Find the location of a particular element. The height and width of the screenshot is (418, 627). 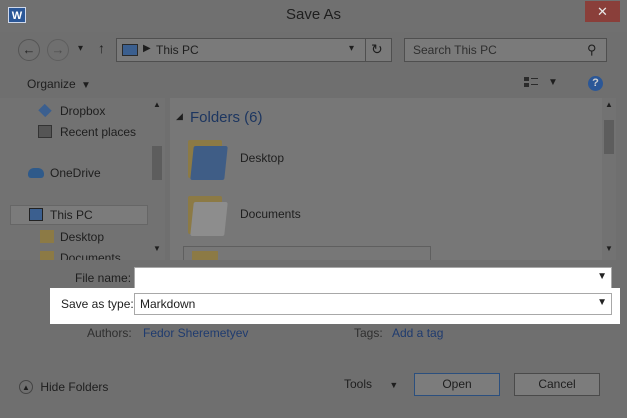

authors-label: Authors: is located at coordinates (109, 333).